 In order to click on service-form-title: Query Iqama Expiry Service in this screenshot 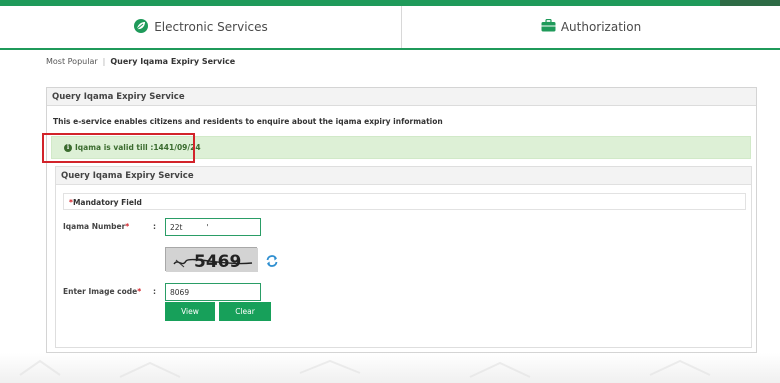, I will do `click(403, 176)`.